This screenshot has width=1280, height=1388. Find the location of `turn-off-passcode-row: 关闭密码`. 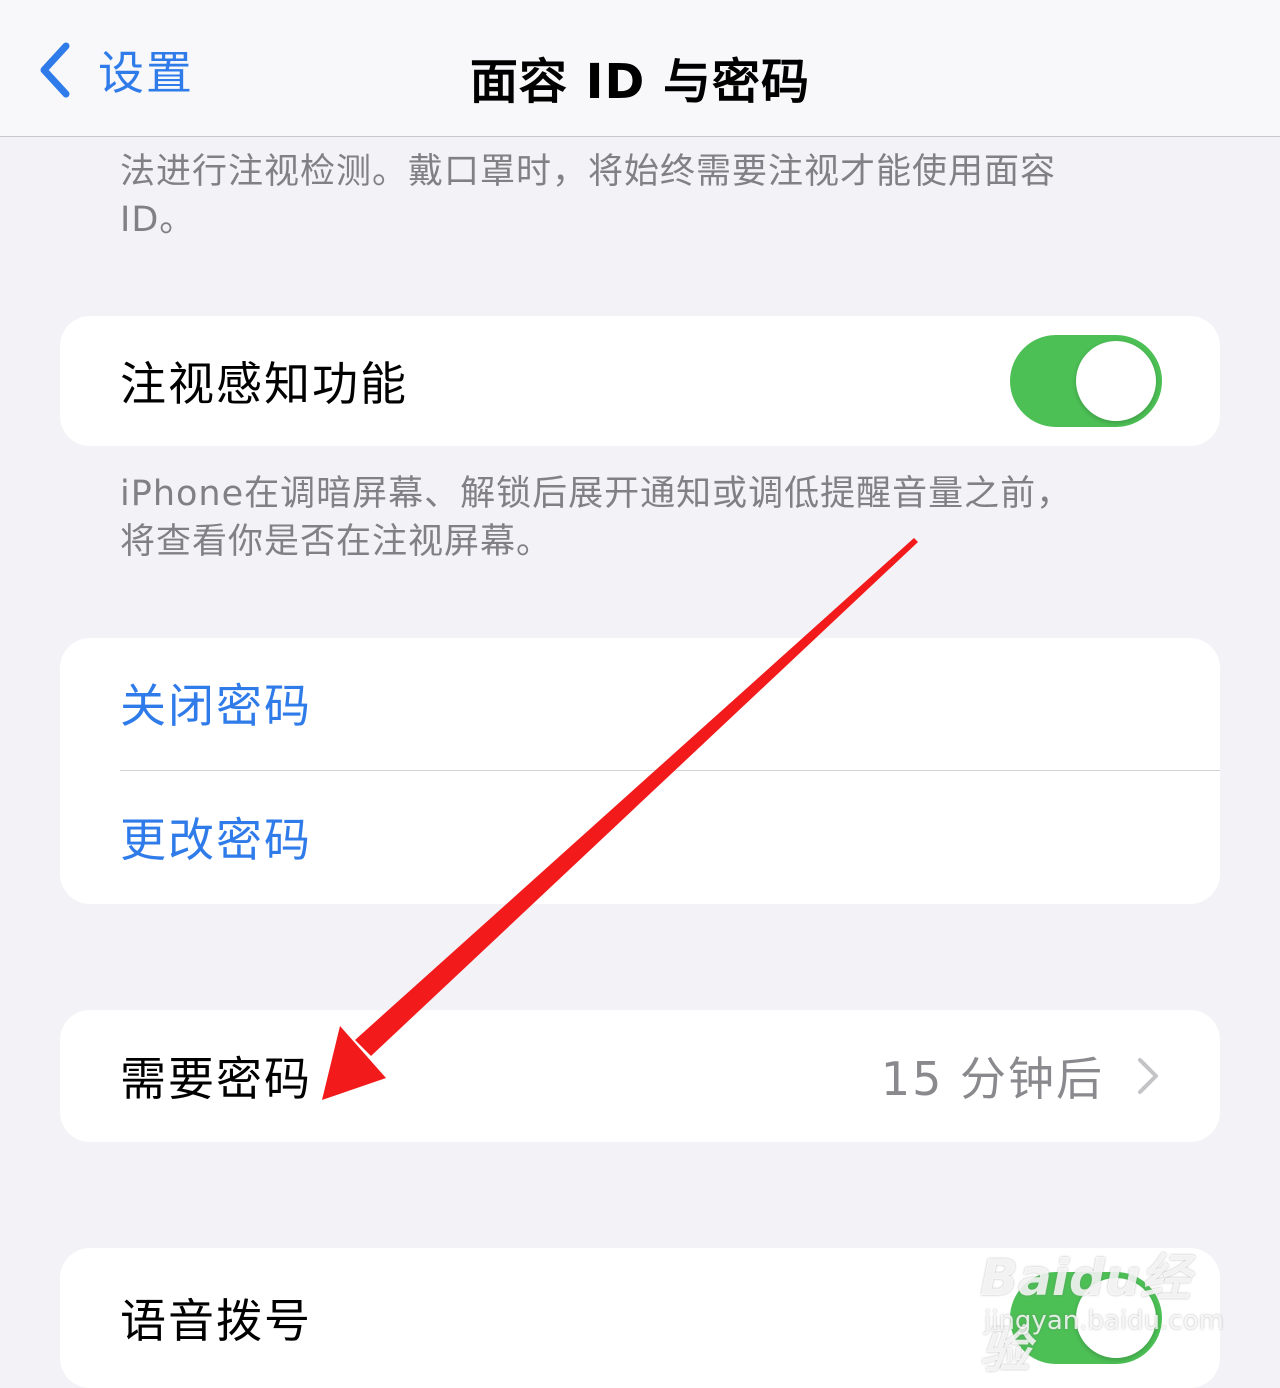

turn-off-passcode-row: 关闭密码 is located at coordinates (640, 703).